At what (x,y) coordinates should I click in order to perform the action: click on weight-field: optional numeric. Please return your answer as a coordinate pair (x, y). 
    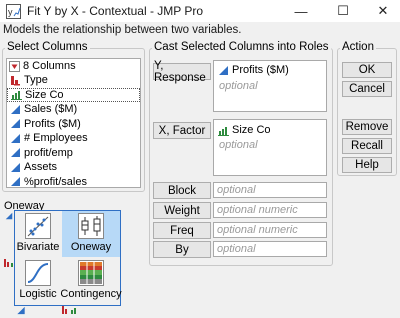
    Looking at the image, I should click on (270, 210).